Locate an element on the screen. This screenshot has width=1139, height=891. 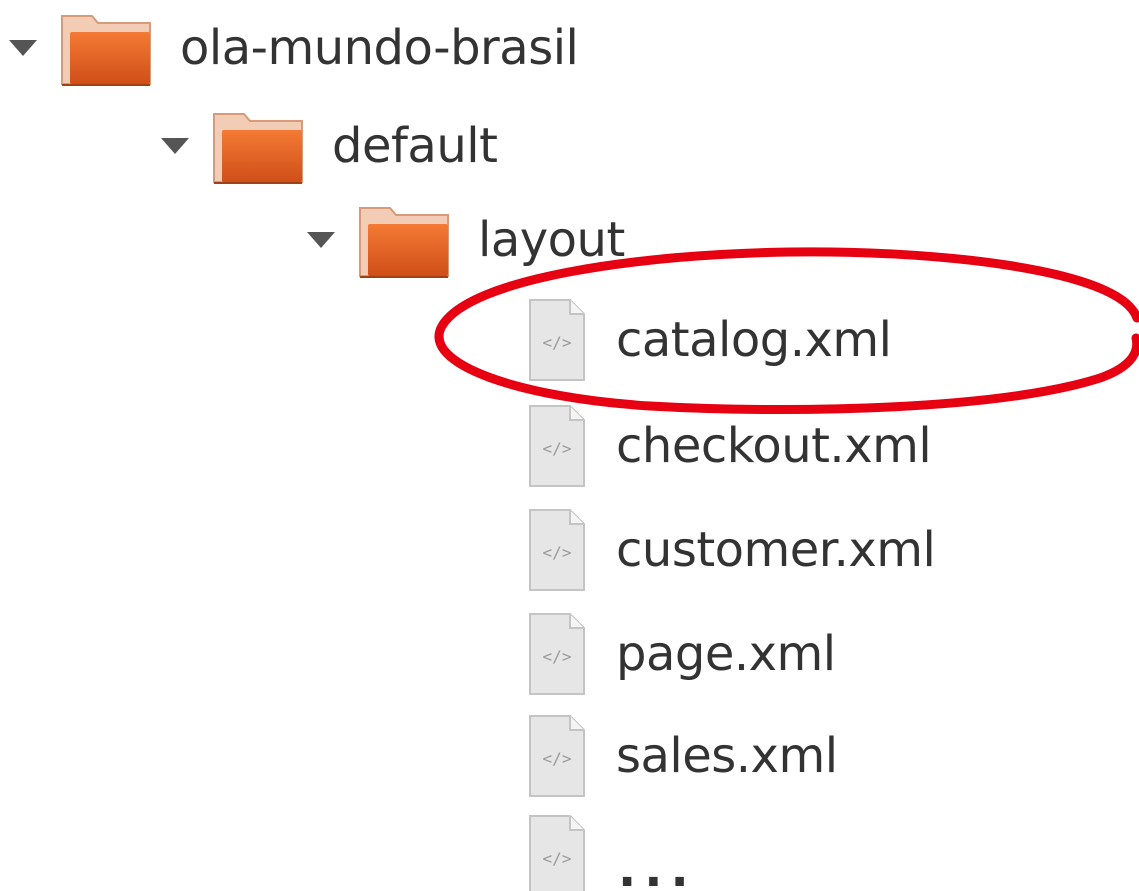
tree-item-file: </> sales.xml is located at coordinates (682, 756).